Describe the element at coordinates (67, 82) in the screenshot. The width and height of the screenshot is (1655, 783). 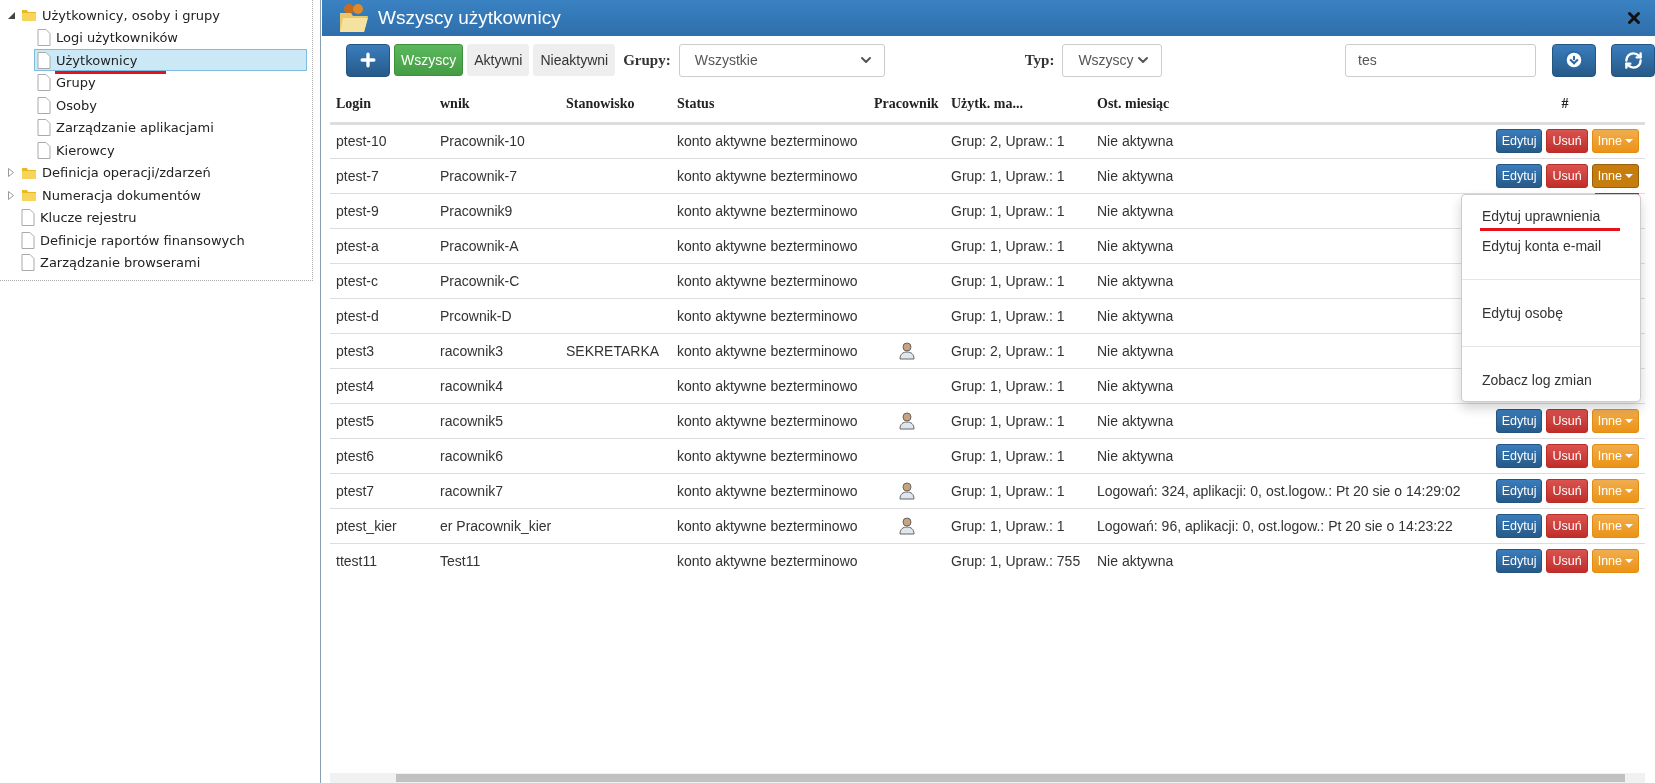
I see `tree-item: Grupy` at that location.